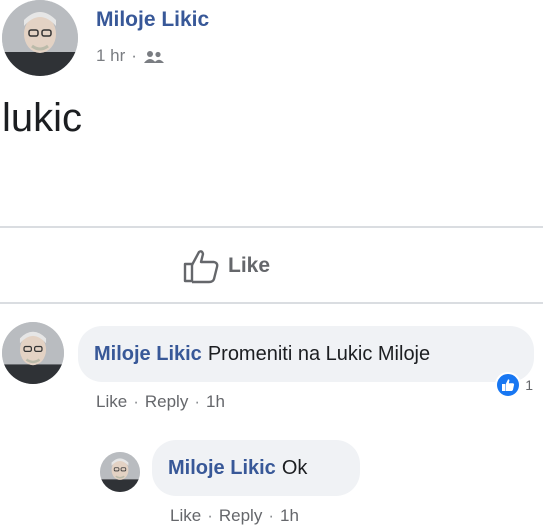 The image size is (543, 531). Describe the element at coordinates (130, 56) in the screenshot. I see `post-meta: 1 hr ·` at that location.